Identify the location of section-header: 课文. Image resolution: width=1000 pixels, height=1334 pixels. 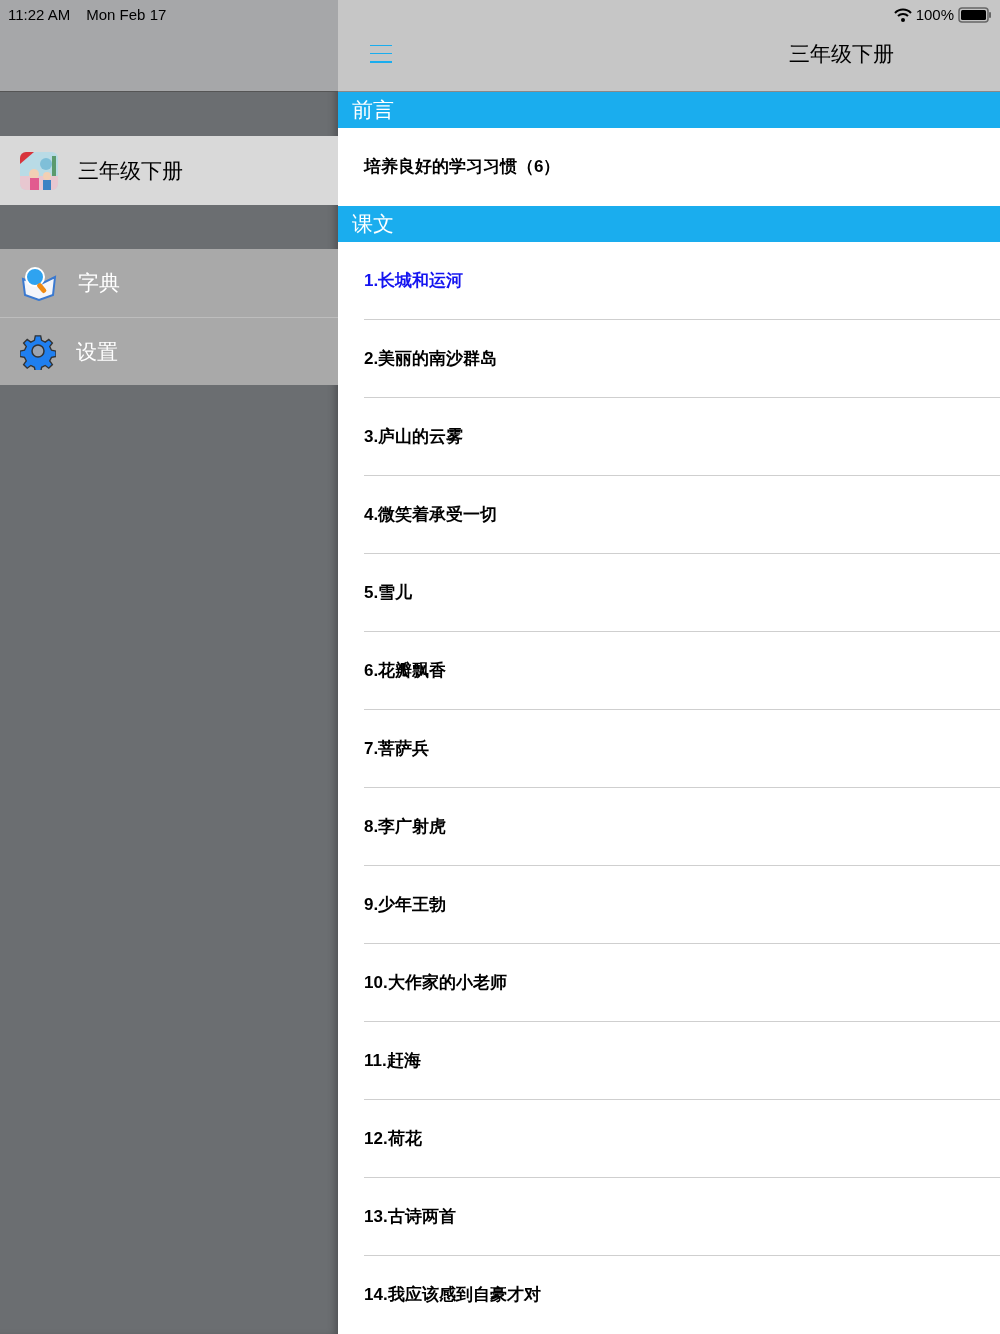
(669, 224).